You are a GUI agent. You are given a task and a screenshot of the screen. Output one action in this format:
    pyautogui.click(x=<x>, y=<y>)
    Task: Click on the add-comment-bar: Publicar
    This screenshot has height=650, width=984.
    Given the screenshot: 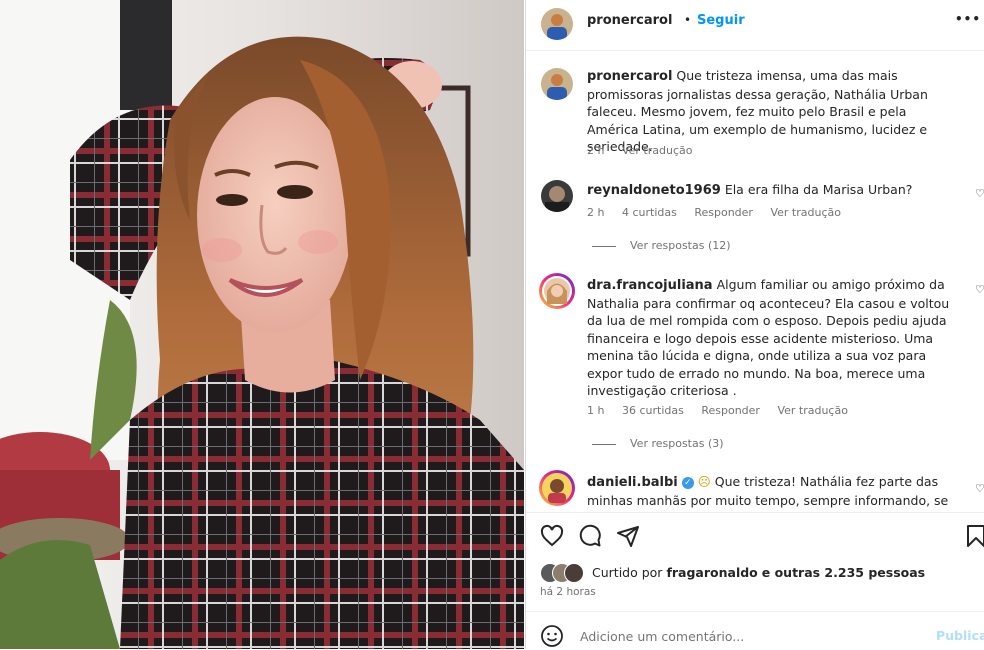 What is the action you would take?
    pyautogui.click(x=755, y=630)
    